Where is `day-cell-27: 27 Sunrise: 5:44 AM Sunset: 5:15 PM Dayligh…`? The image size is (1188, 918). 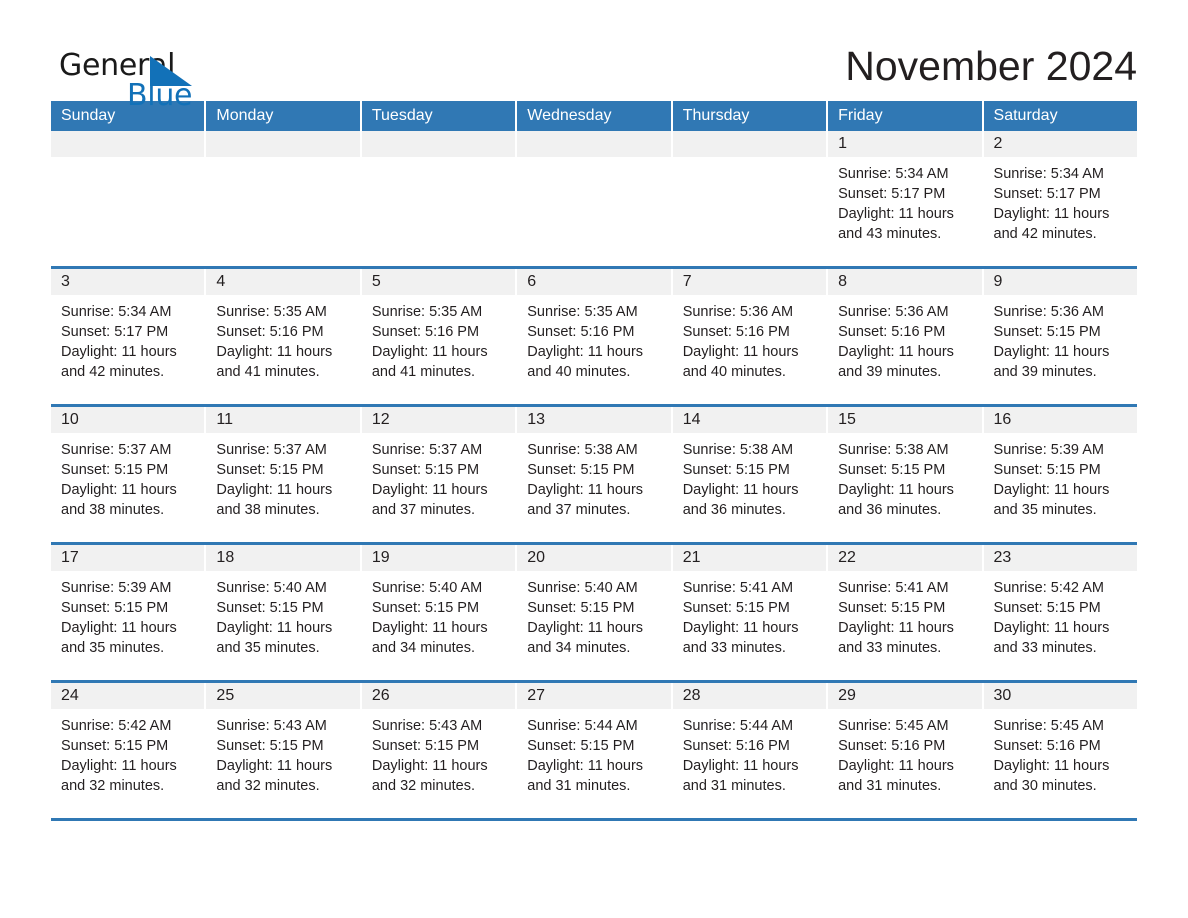 day-cell-27: 27 Sunrise: 5:44 AM Sunset: 5:15 PM Dayligh… is located at coordinates (595, 750).